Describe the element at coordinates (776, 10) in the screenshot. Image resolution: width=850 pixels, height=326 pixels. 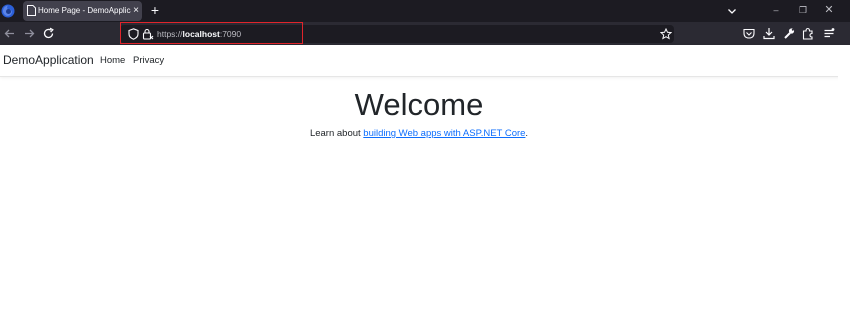
I see `window-minimize-button: –` at that location.